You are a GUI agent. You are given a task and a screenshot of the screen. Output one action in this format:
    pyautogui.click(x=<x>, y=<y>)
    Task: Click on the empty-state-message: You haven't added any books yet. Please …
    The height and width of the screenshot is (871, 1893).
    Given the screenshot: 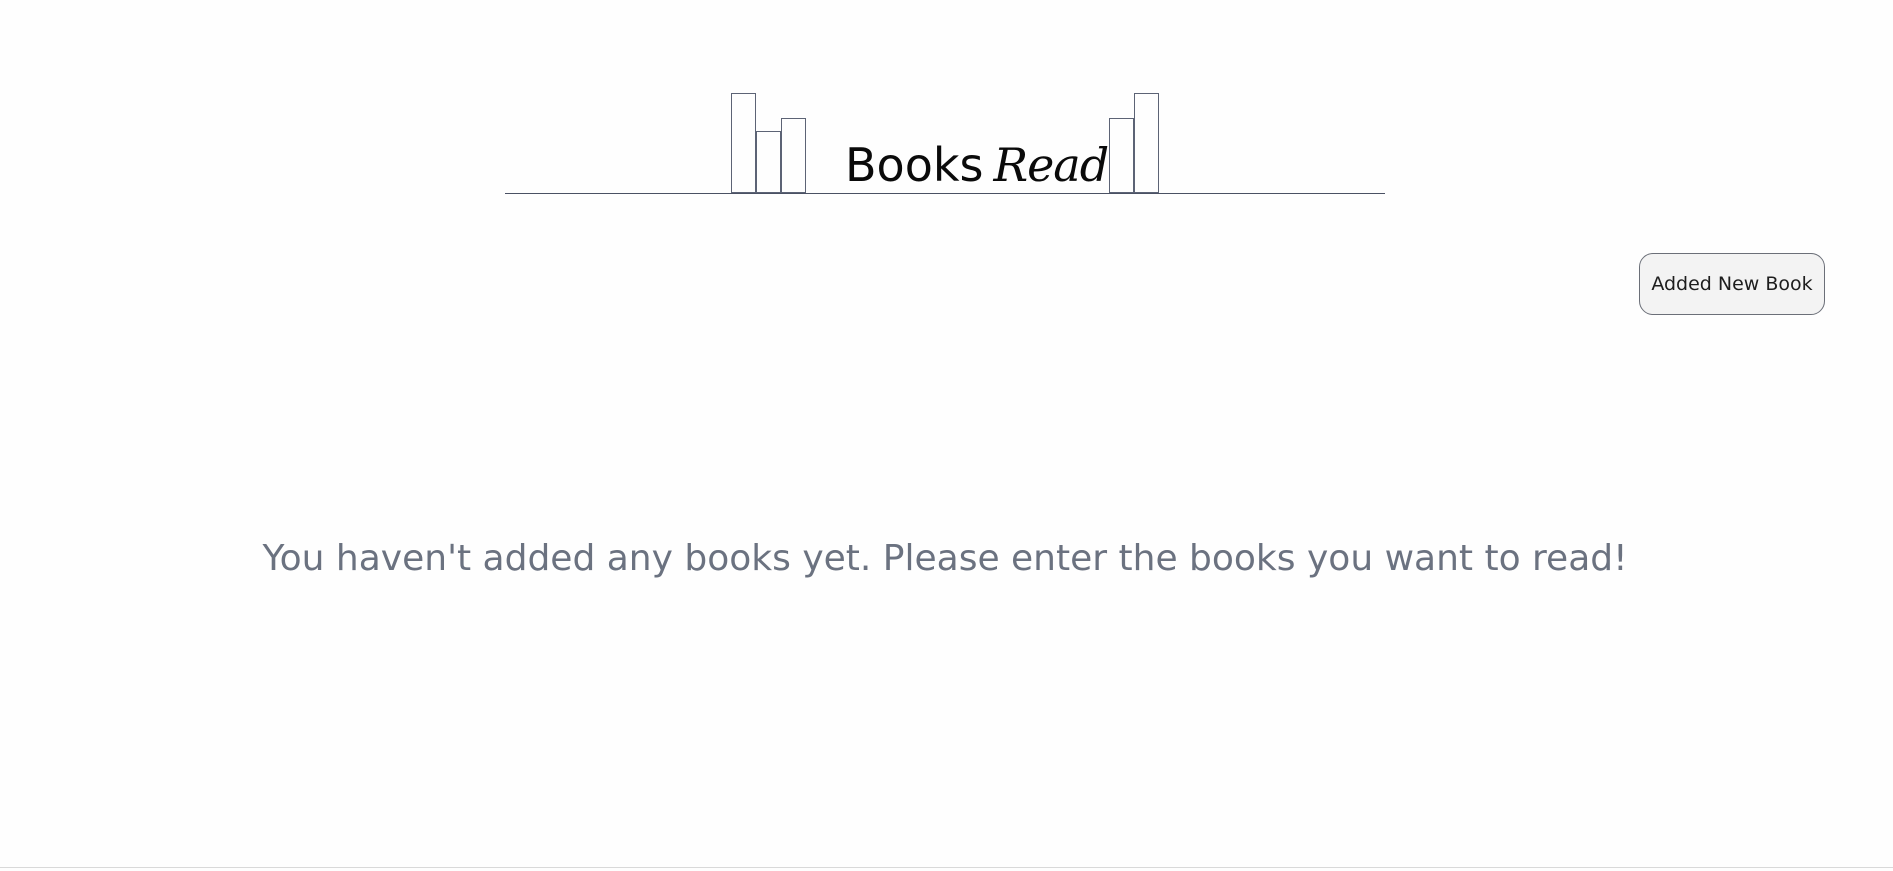 What is the action you would take?
    pyautogui.click(x=945, y=558)
    